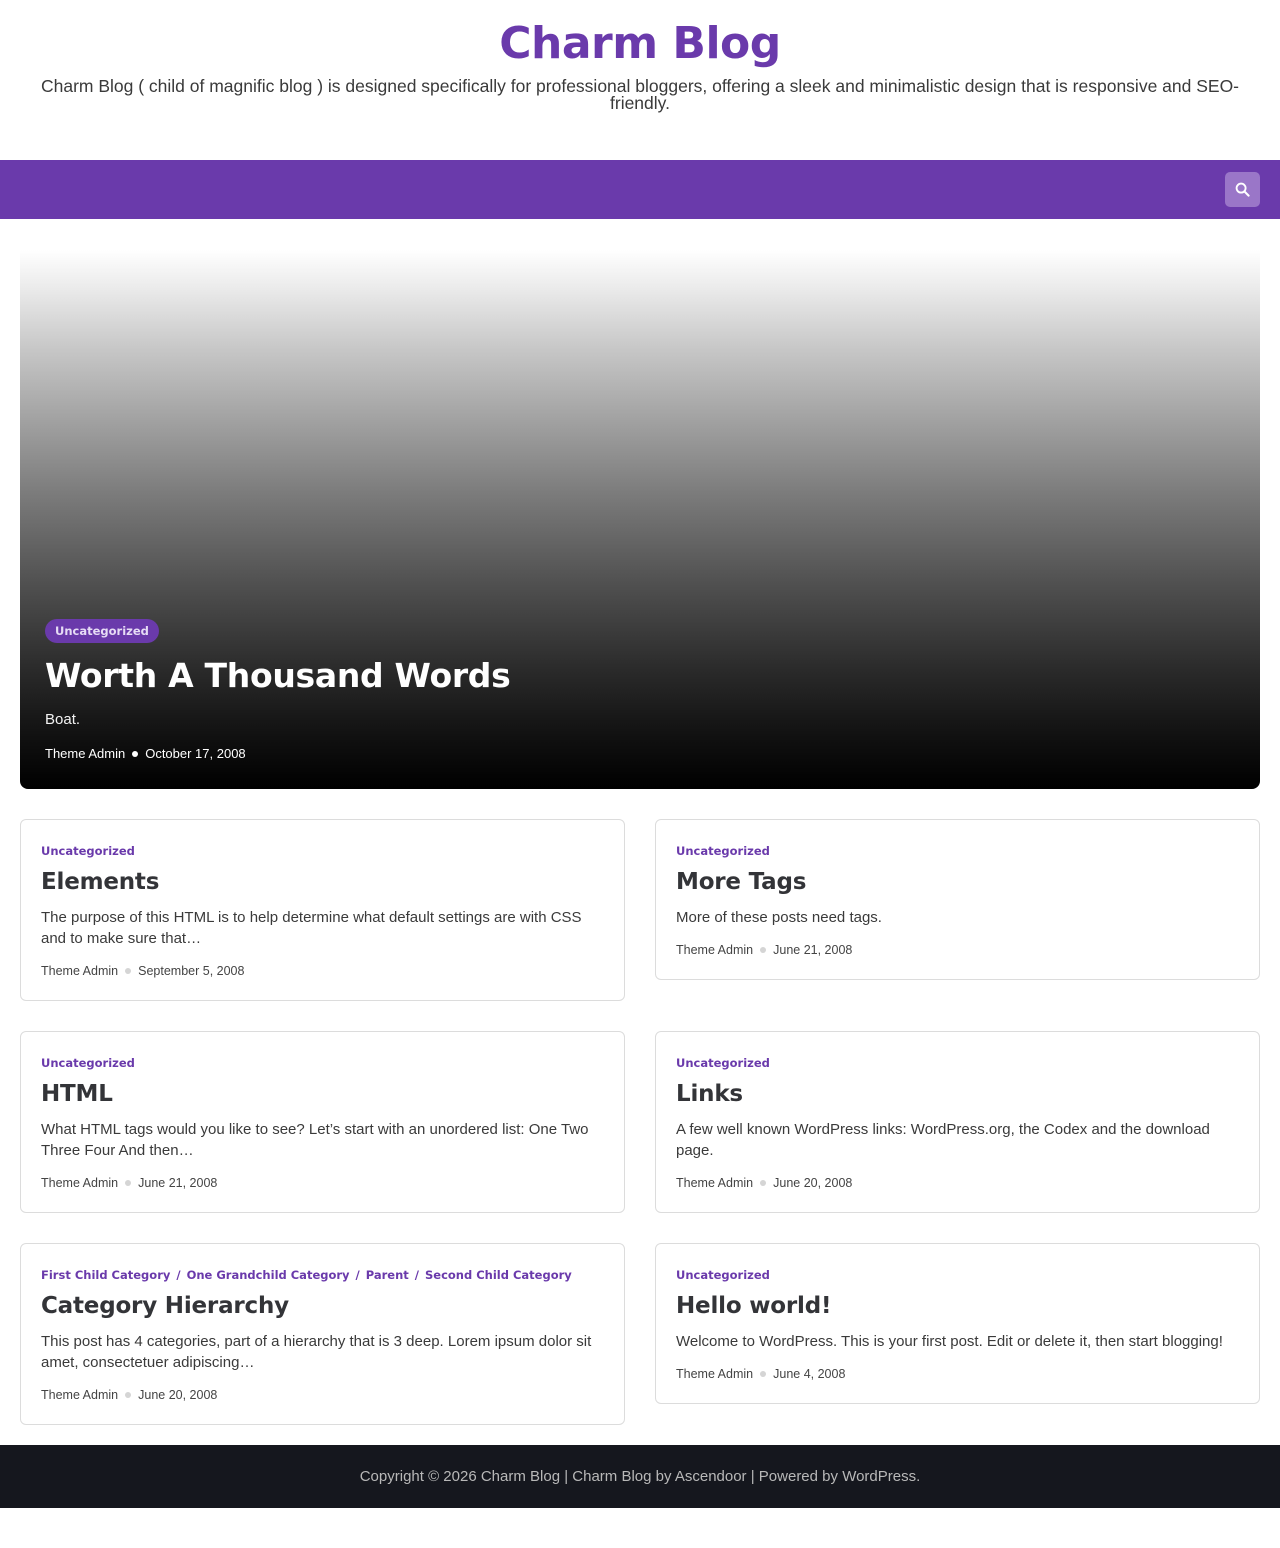 The image size is (1280, 1548). I want to click on post-excerpt: More of these posts need tags., so click(779, 917).